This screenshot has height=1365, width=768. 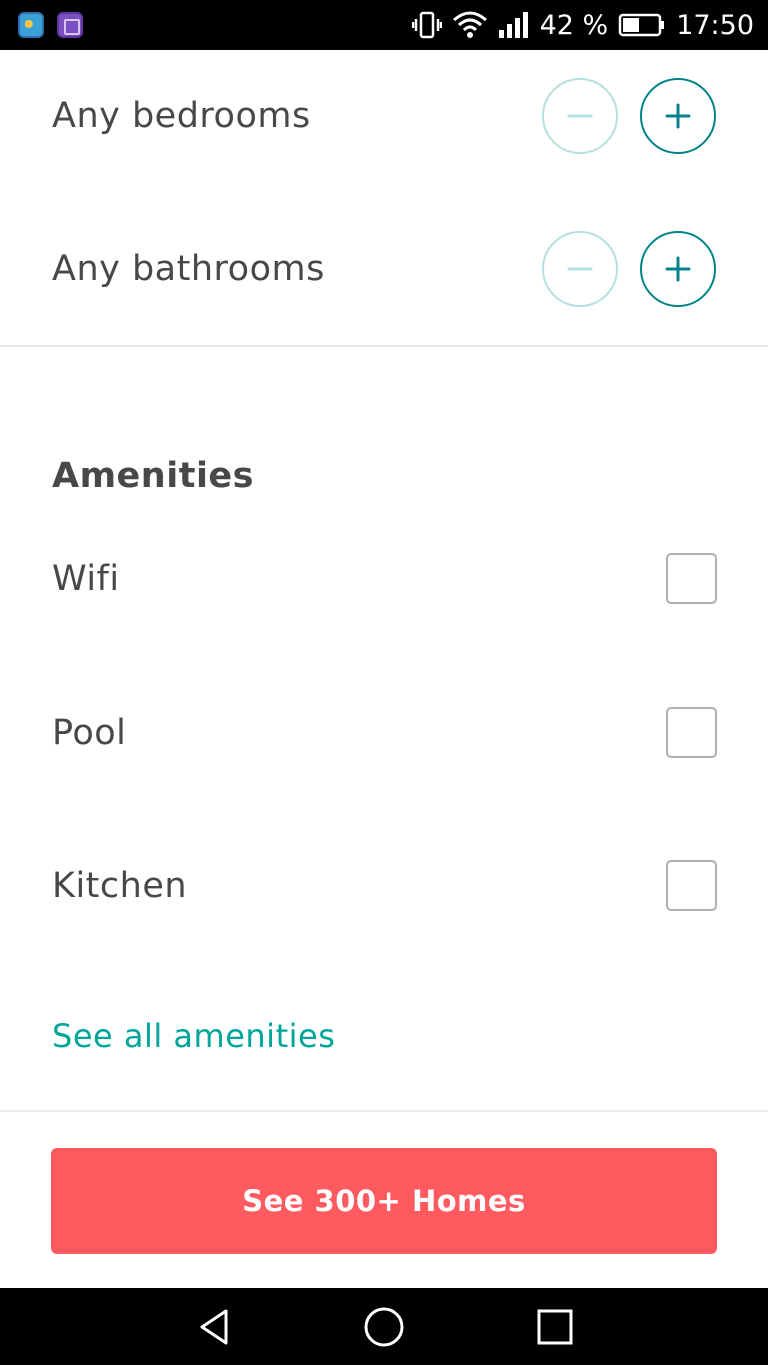 I want to click on amenity-label: Wifi, so click(x=86, y=579).